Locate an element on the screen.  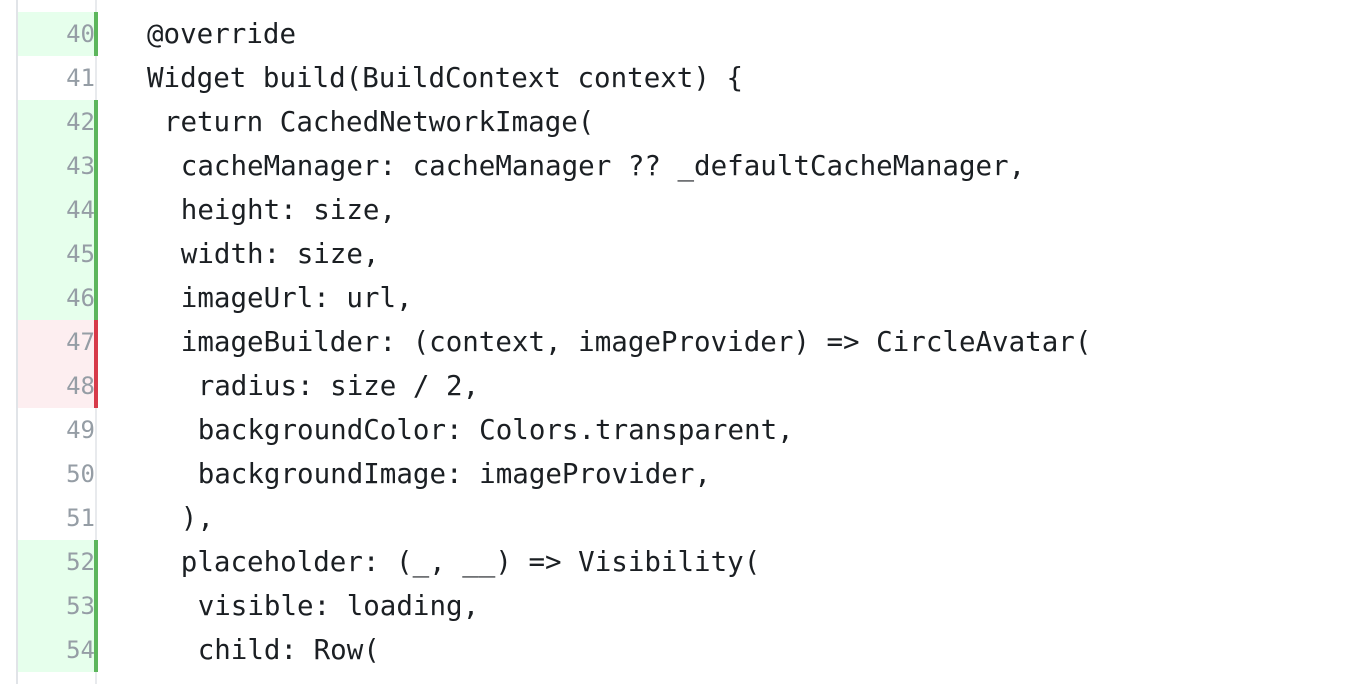
line-number-text: 40 is located at coordinates (80, 34).